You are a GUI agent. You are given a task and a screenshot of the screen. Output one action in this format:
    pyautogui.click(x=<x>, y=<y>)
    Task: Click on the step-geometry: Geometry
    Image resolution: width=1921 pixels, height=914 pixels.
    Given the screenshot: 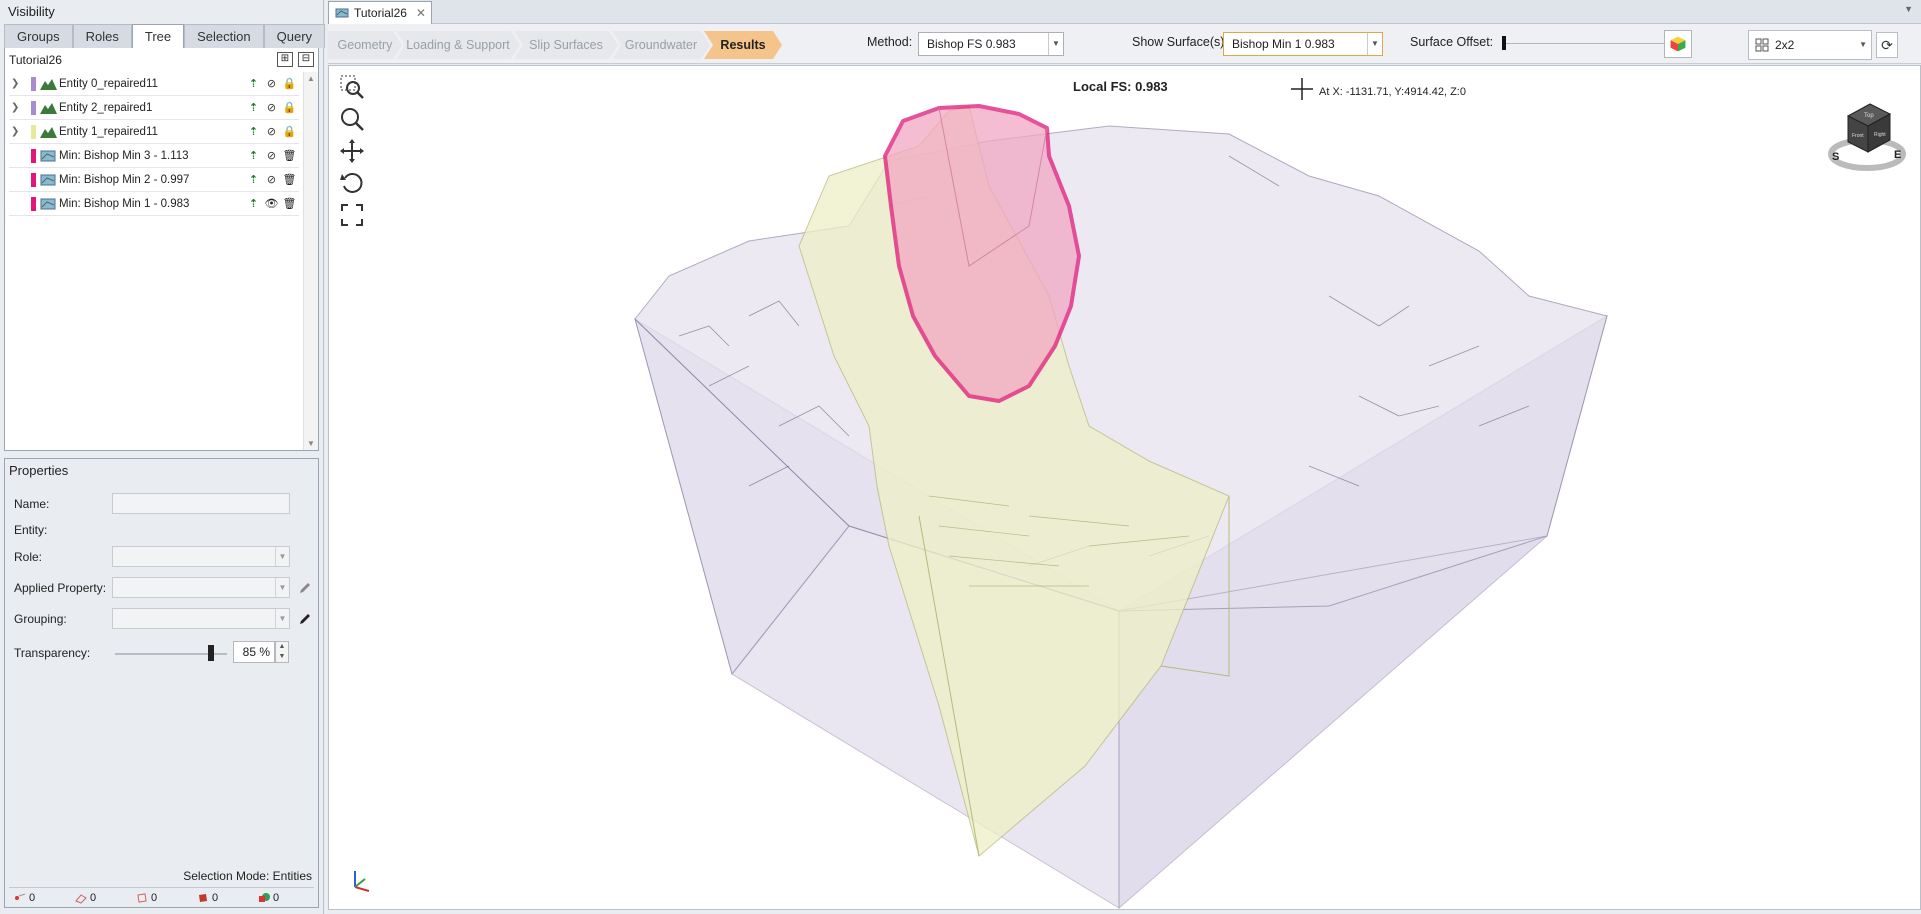 What is the action you would take?
    pyautogui.click(x=365, y=45)
    